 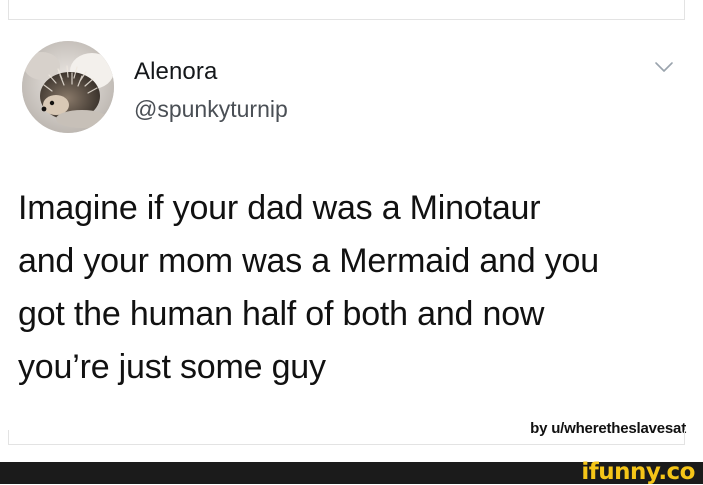 What do you see at coordinates (638, 472) in the screenshot?
I see `brand-watermark: ifunny.co` at bounding box center [638, 472].